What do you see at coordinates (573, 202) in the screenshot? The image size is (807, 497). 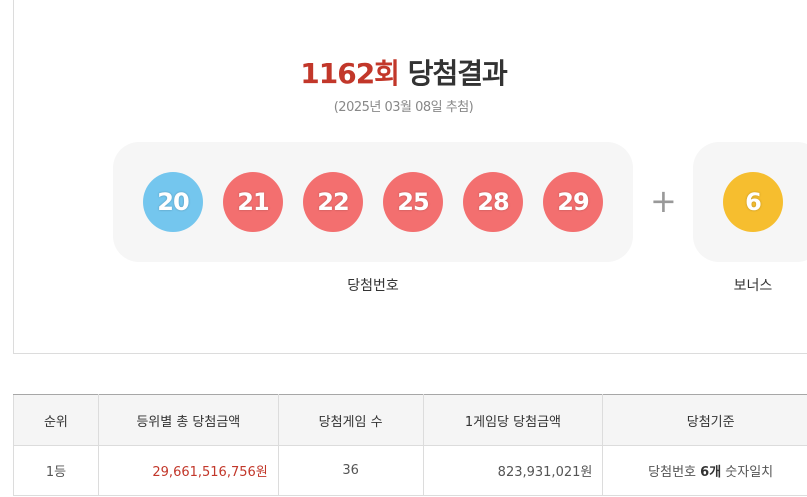 I see `winning-ball: 29` at bounding box center [573, 202].